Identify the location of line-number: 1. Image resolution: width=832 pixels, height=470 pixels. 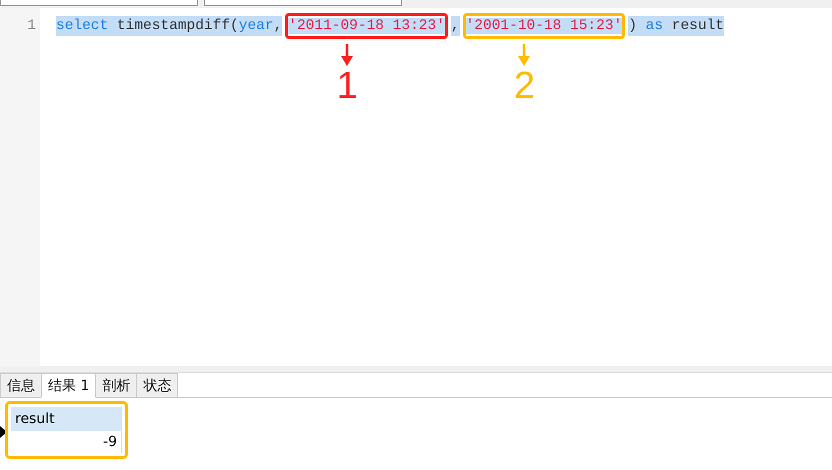
(32, 26).